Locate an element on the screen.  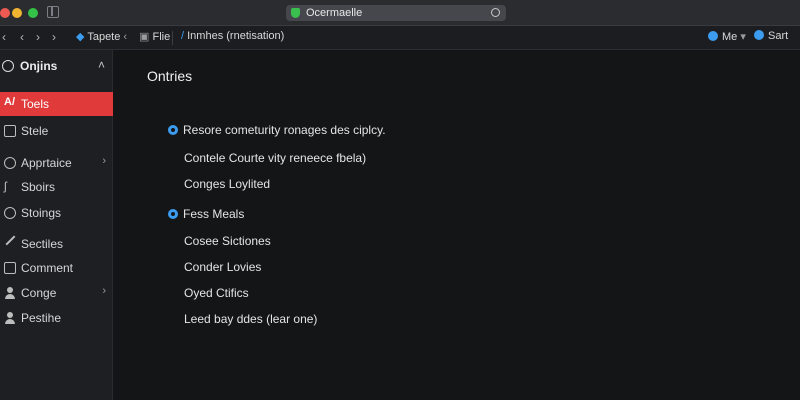
sidebar-item-label: Pestihe is located at coordinates (41, 318).